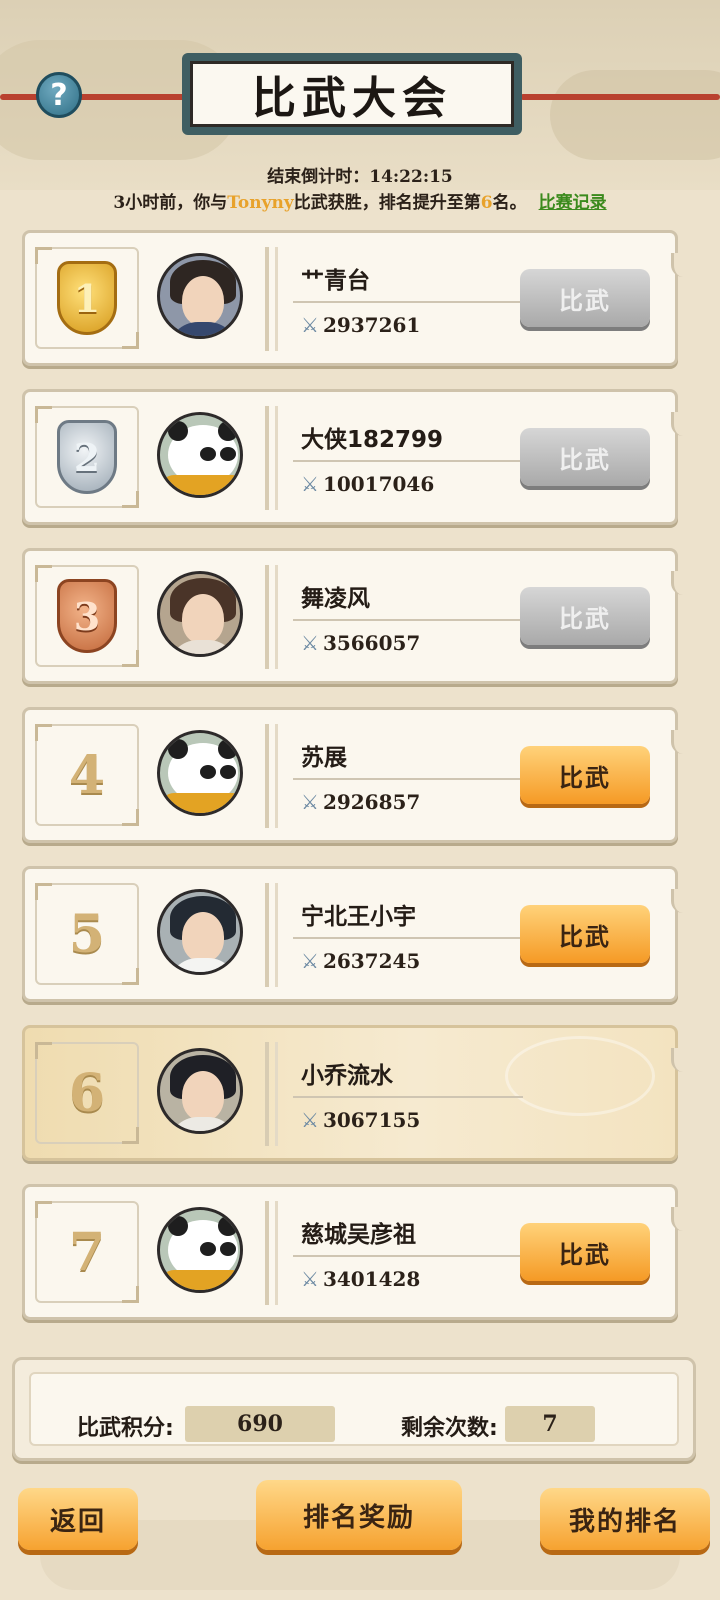  I want to click on ranking-row: 1 艹青台 ⚔ 2937261 比武, so click(353, 298).